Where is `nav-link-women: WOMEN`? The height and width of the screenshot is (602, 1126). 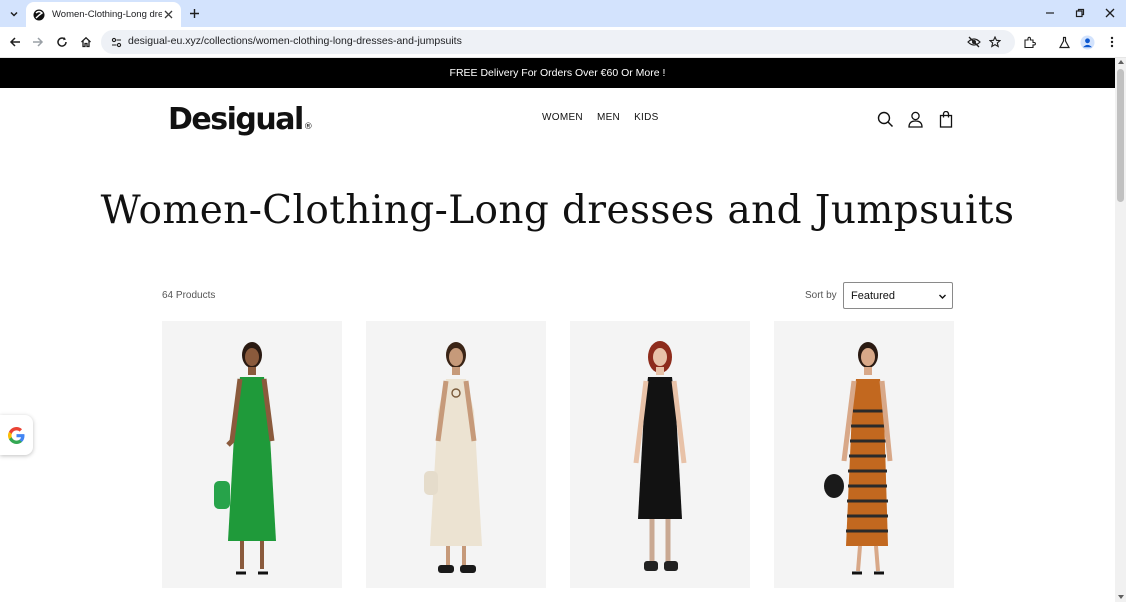
nav-link-women: WOMEN is located at coordinates (562, 117).